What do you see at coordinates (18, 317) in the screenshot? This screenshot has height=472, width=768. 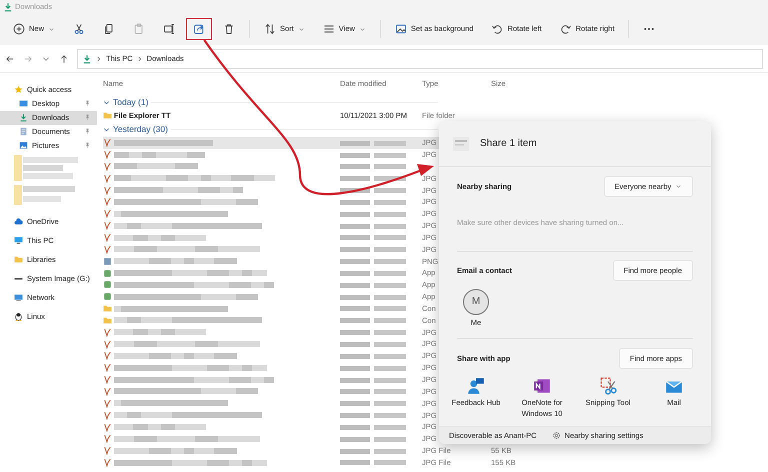 I see `penguin-icon` at bounding box center [18, 317].